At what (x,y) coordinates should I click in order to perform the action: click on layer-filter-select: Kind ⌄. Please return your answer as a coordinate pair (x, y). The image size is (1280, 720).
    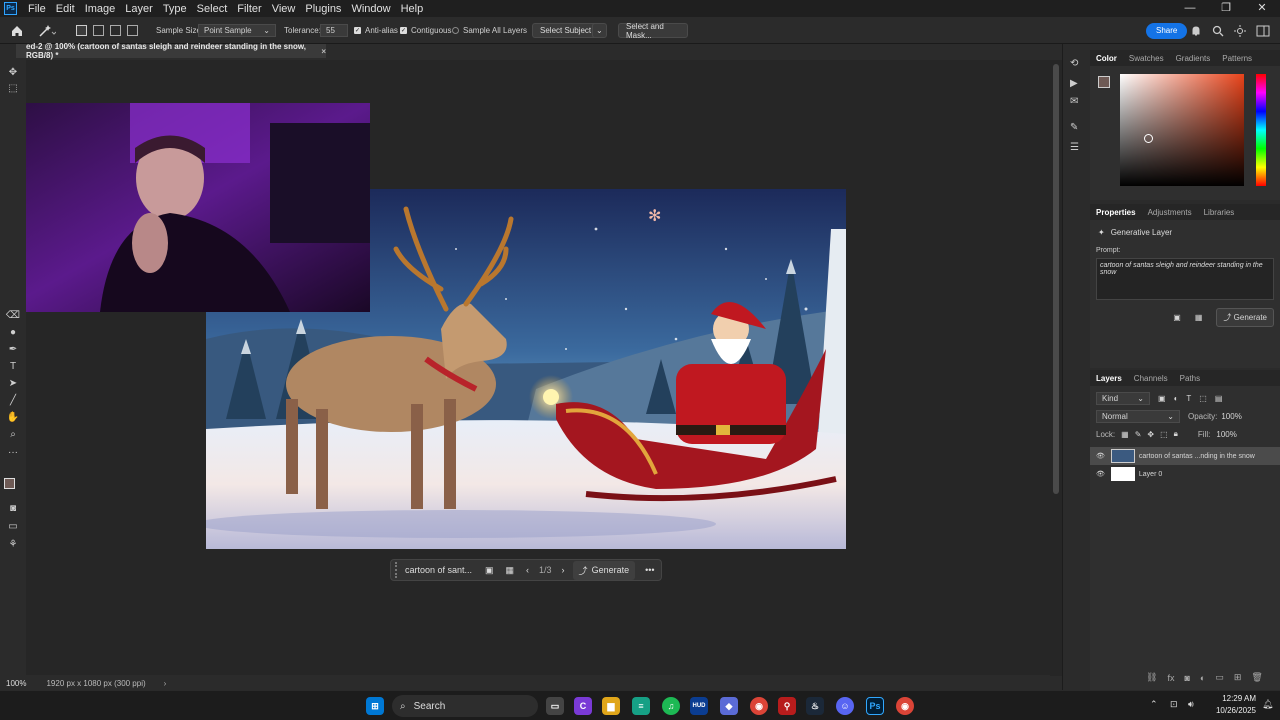
    Looking at the image, I should click on (1123, 398).